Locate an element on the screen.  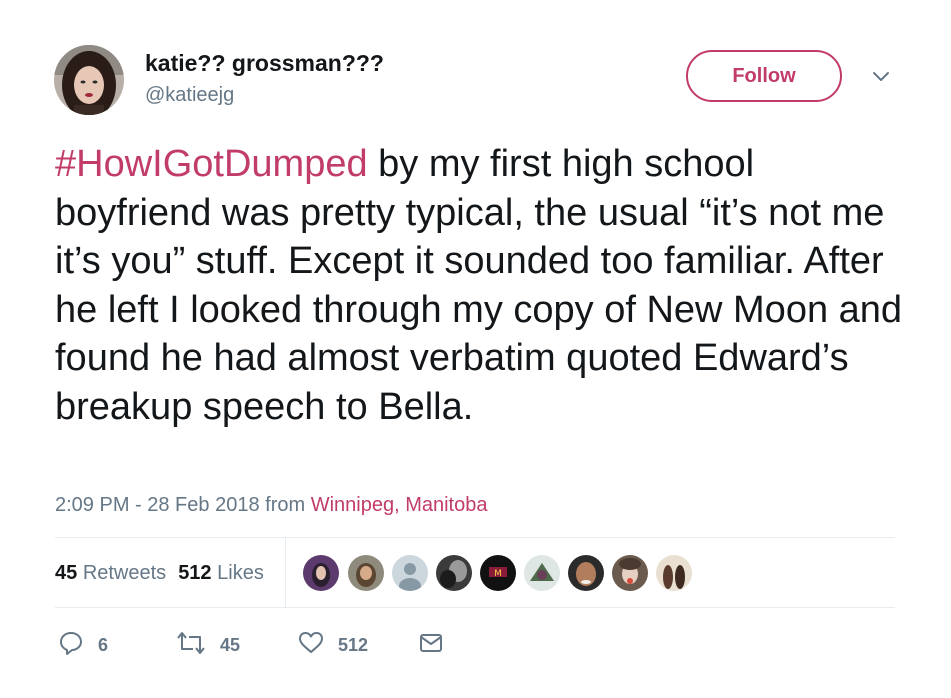
retweet-count: 45 is located at coordinates (230, 644).